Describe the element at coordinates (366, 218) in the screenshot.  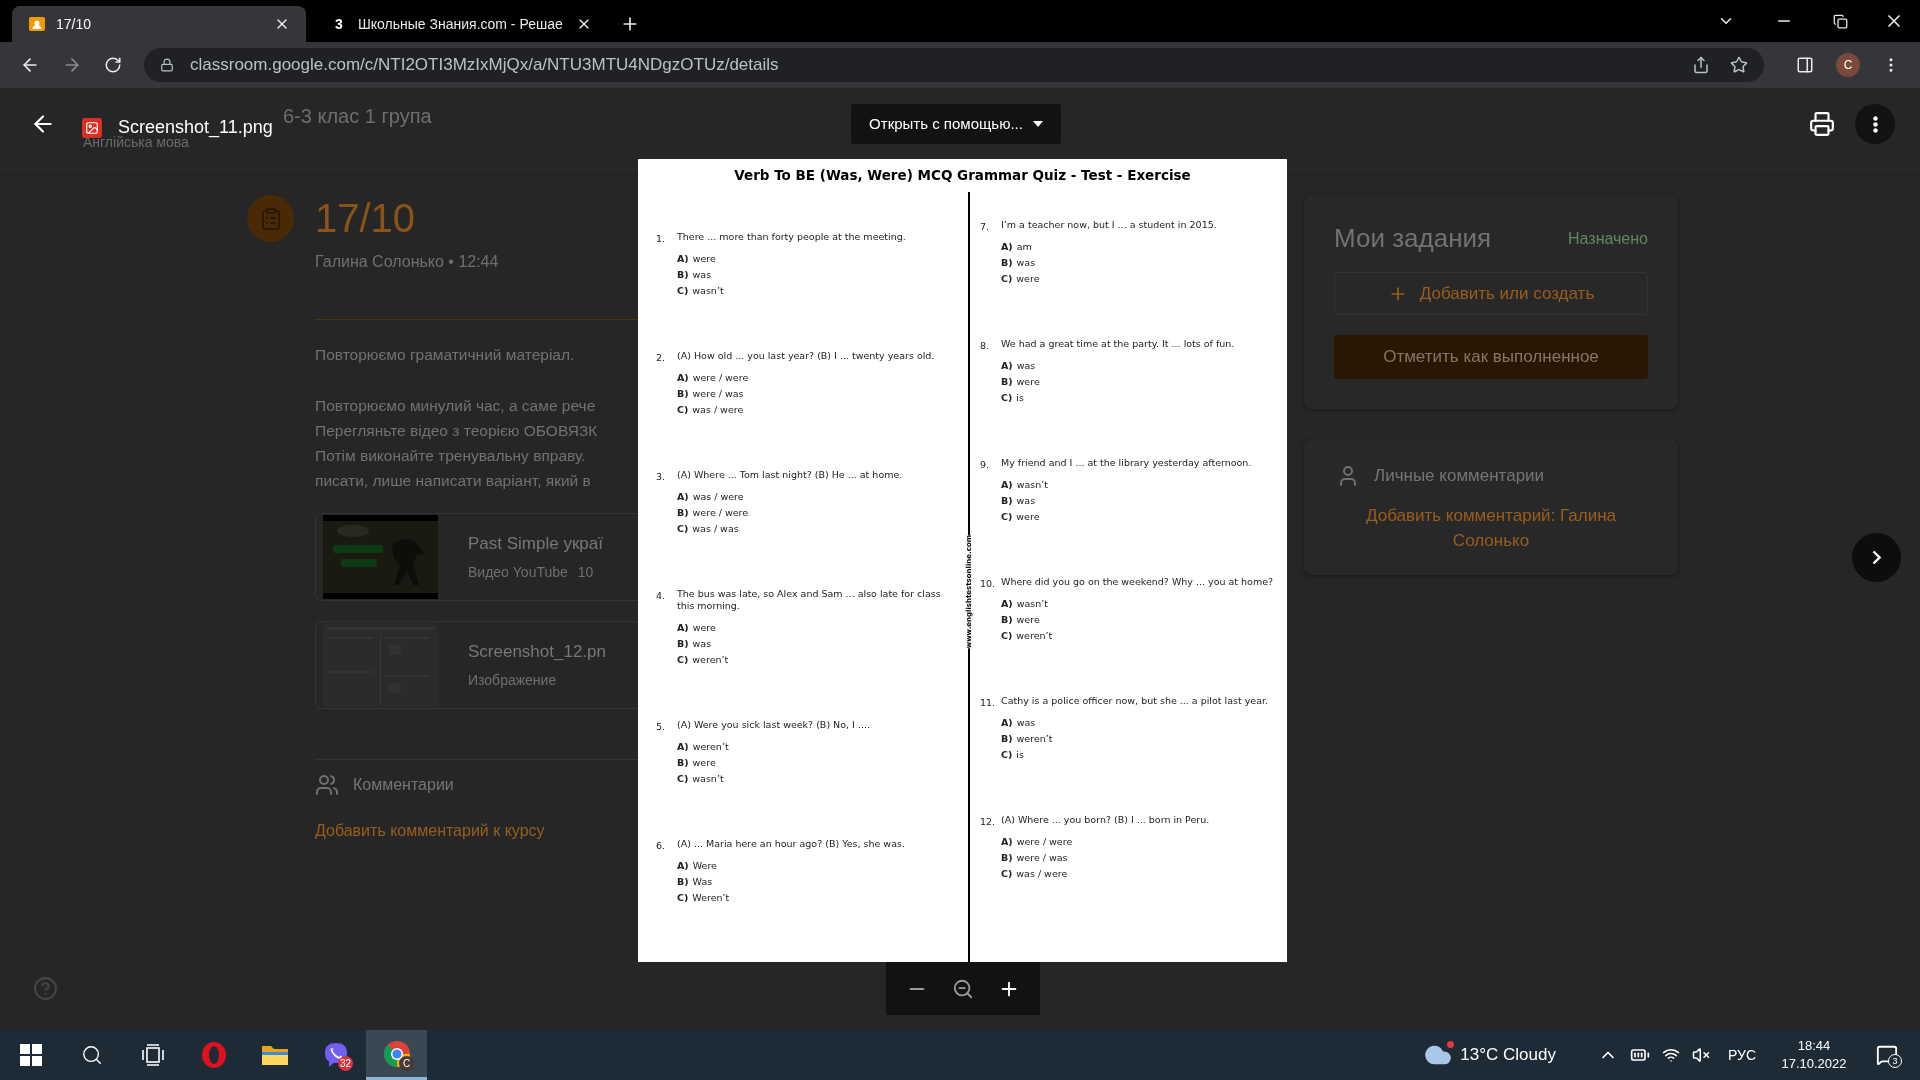
I see `post-title: 17/10` at that location.